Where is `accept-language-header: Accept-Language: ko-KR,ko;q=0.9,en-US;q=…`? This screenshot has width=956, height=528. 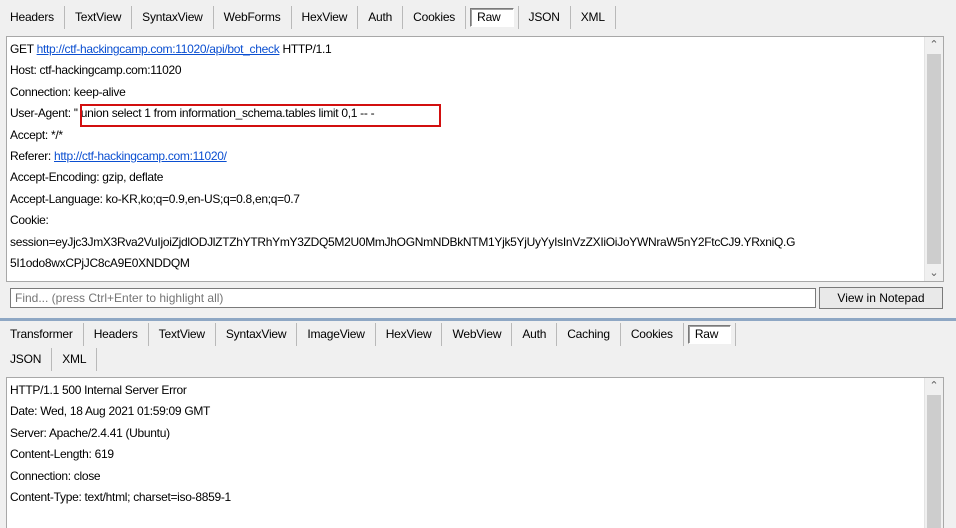 accept-language-header: Accept-Language: ko-KR,ko;q=0.9,en-US;q=… is located at coordinates (155, 198).